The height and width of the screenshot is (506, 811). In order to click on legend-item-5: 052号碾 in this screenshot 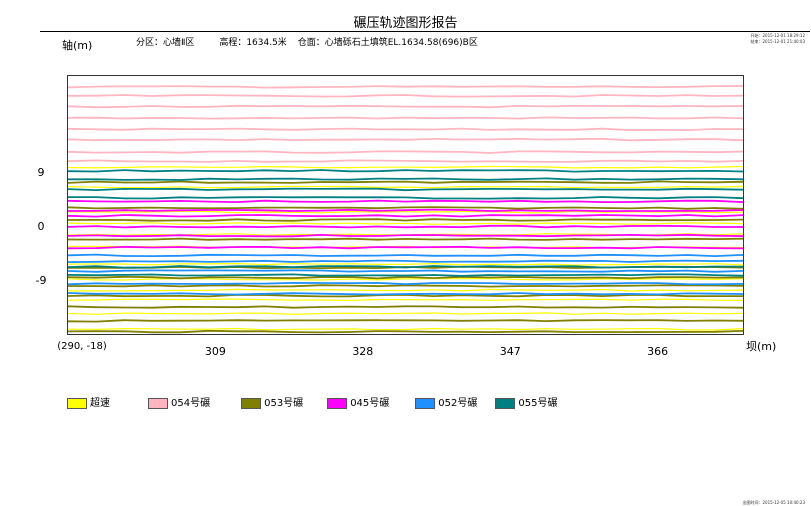, I will do `click(446, 401)`.